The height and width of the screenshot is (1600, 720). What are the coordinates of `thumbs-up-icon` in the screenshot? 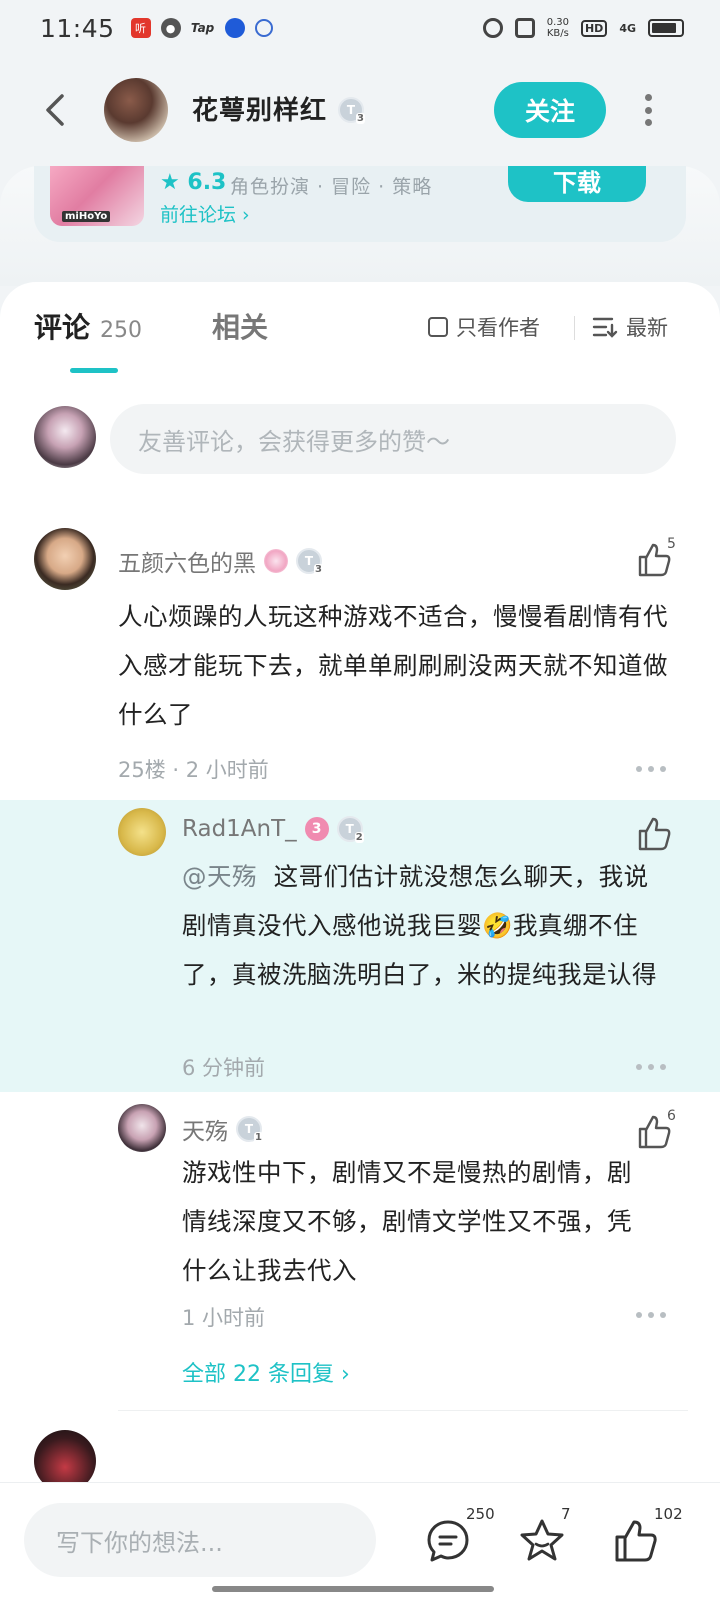 It's located at (654, 834).